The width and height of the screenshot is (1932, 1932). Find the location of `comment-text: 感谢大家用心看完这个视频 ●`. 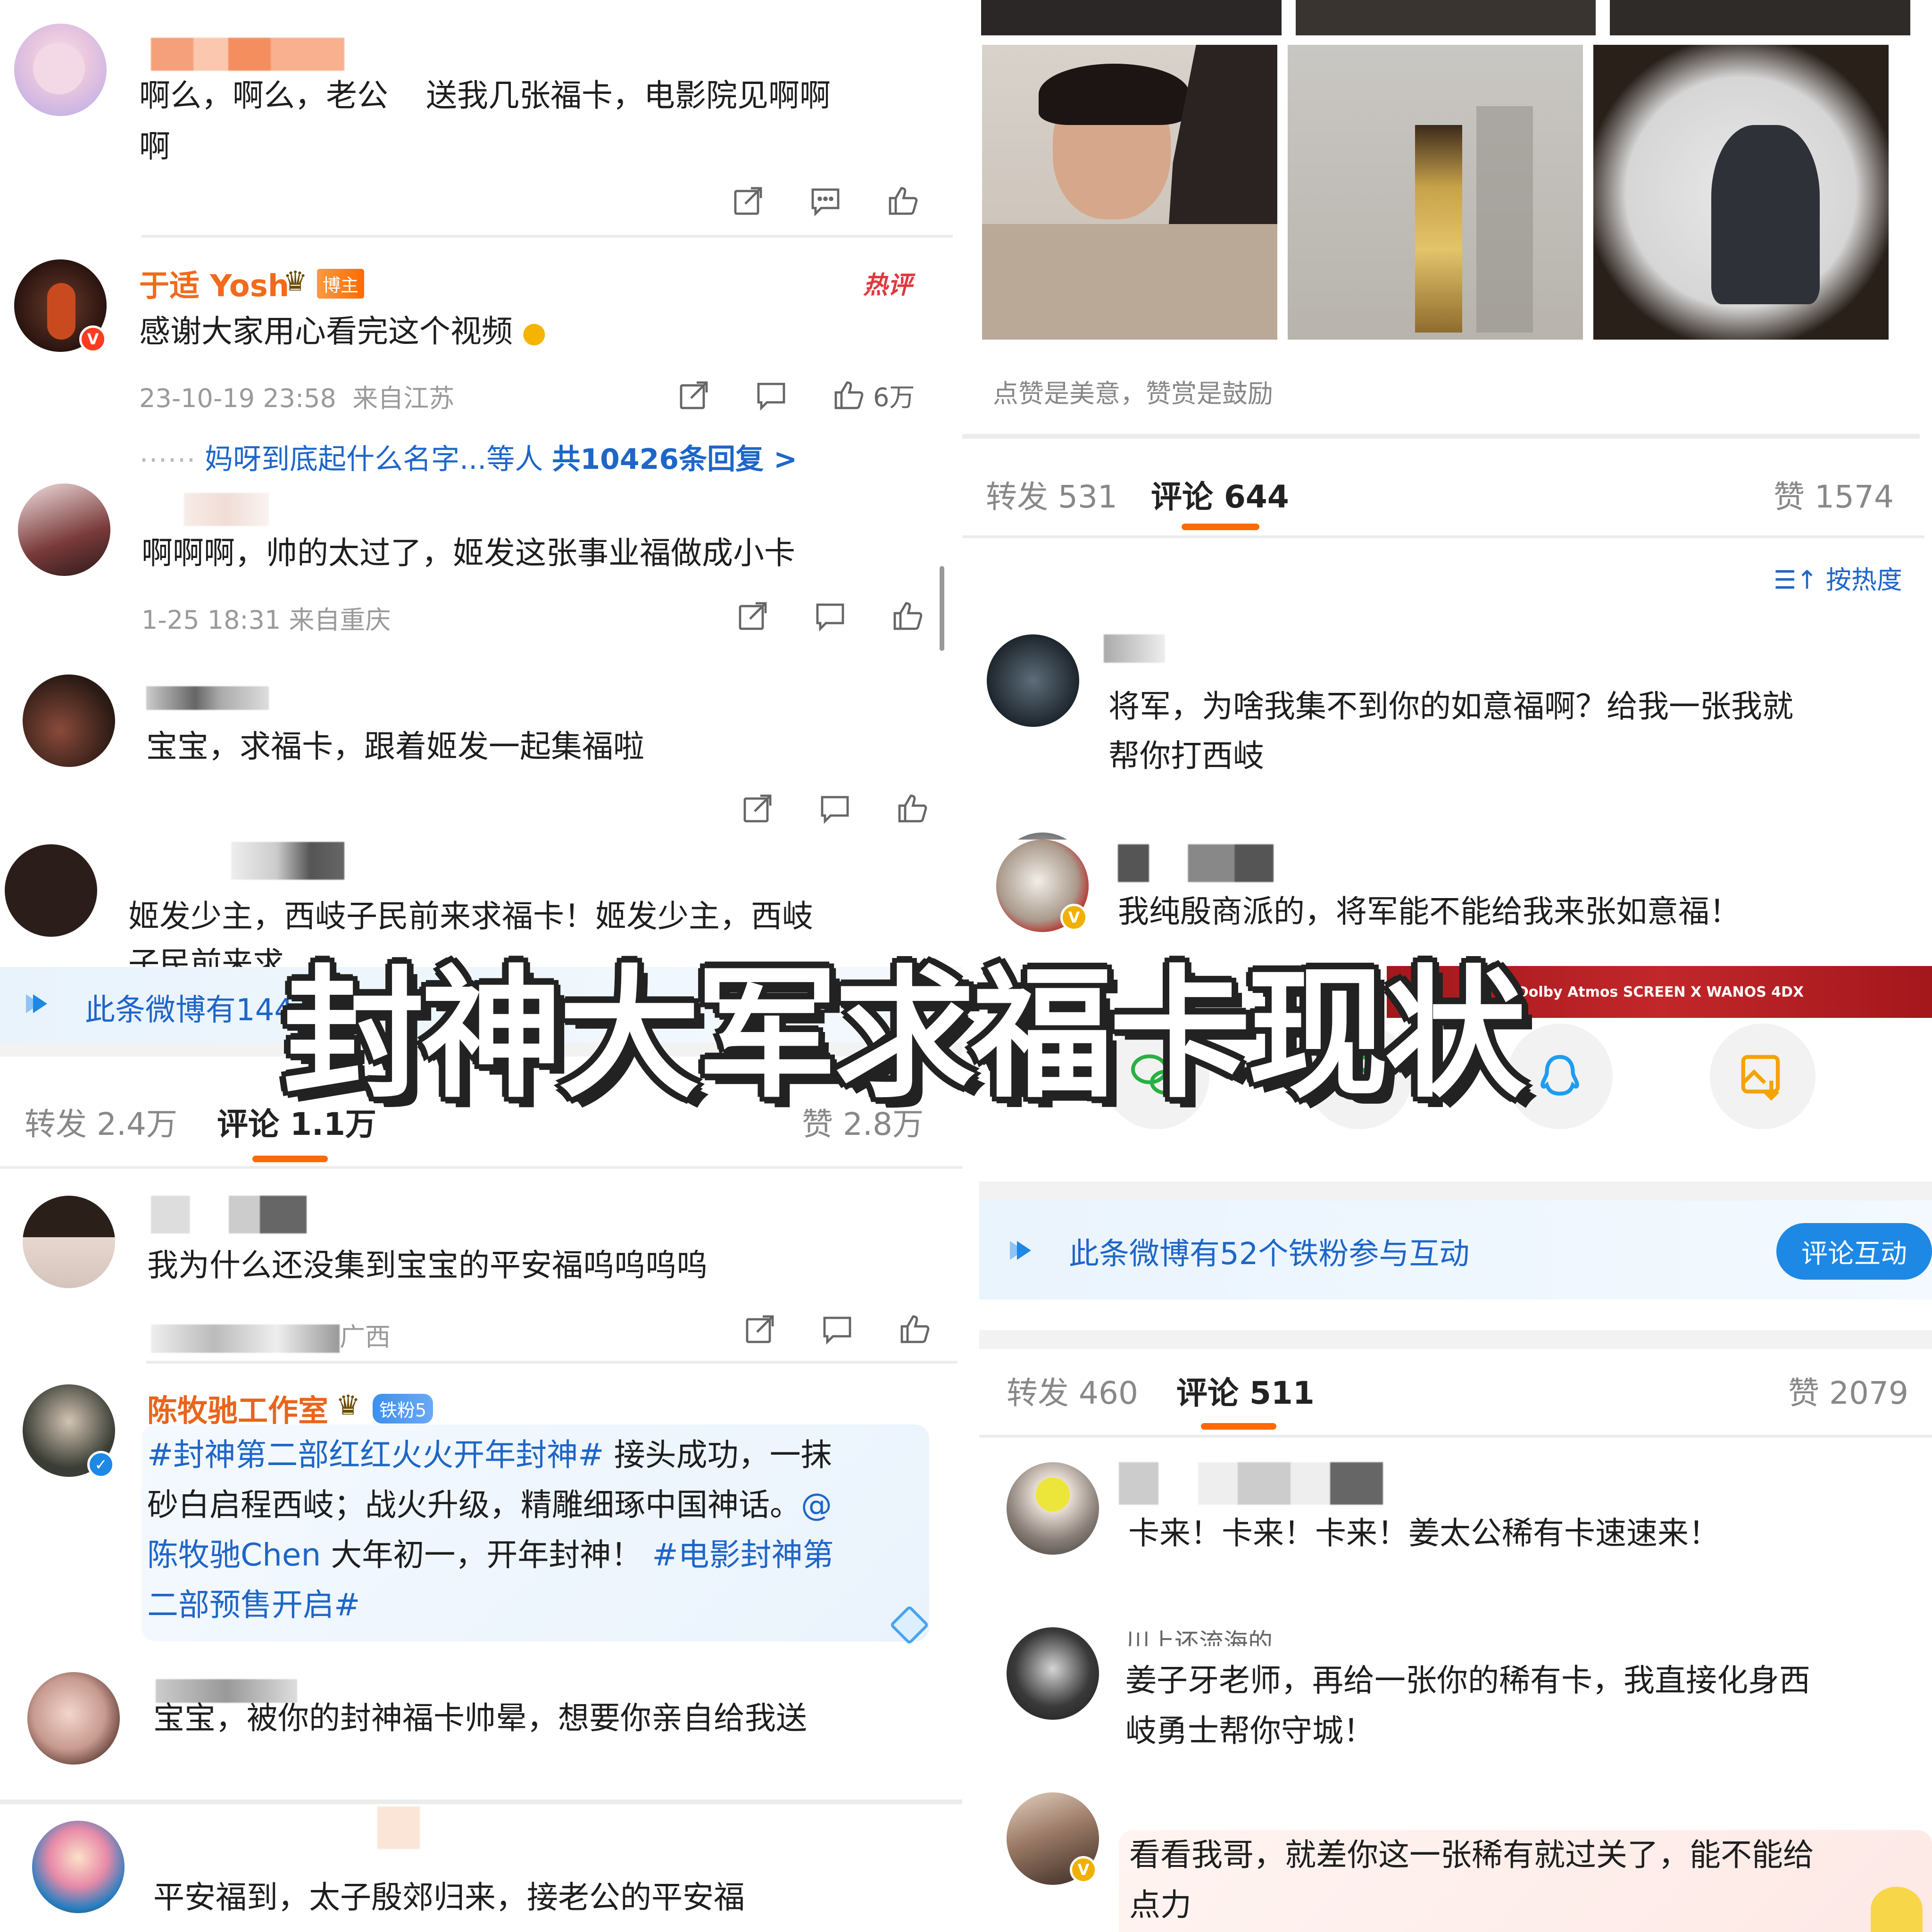

comment-text: 感谢大家用心看完这个视频 ● is located at coordinates (343, 331).